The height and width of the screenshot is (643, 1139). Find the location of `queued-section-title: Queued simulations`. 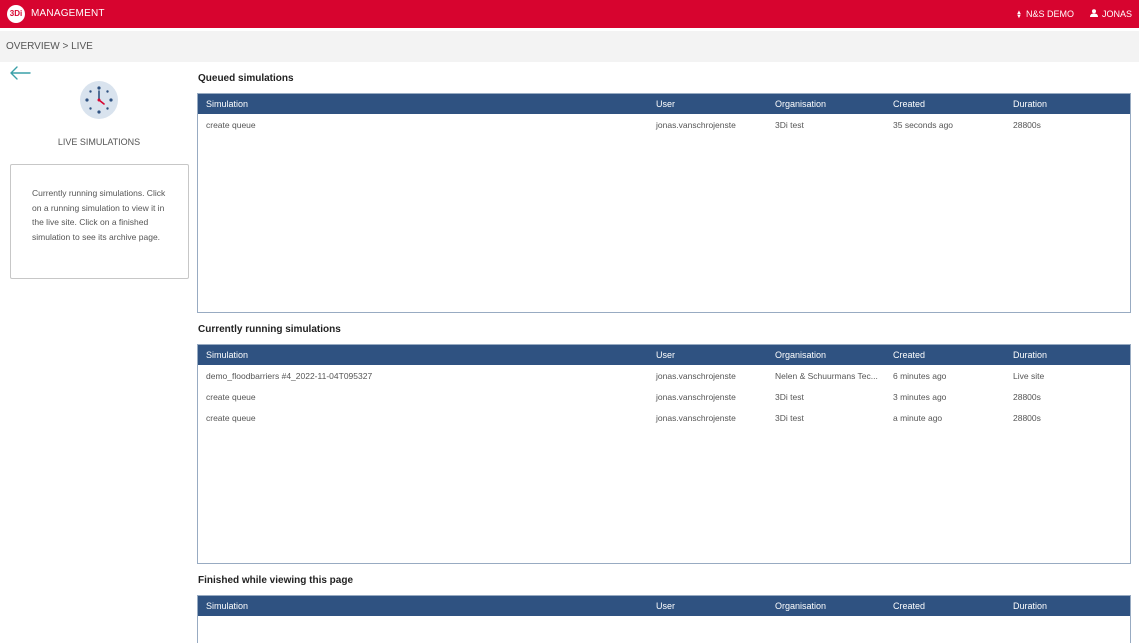

queued-section-title: Queued simulations is located at coordinates (246, 78).